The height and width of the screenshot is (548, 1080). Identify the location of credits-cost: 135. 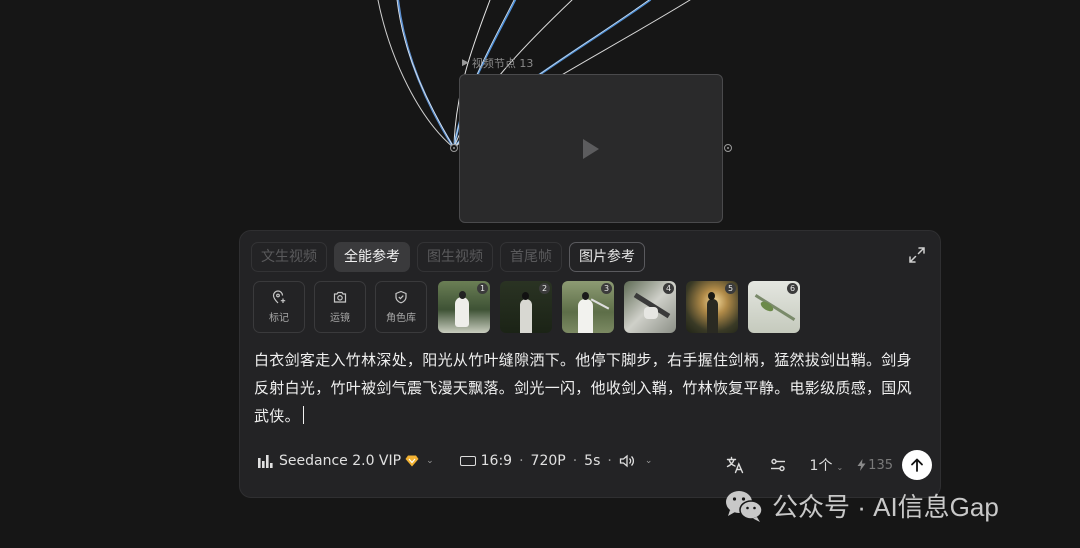
(875, 465).